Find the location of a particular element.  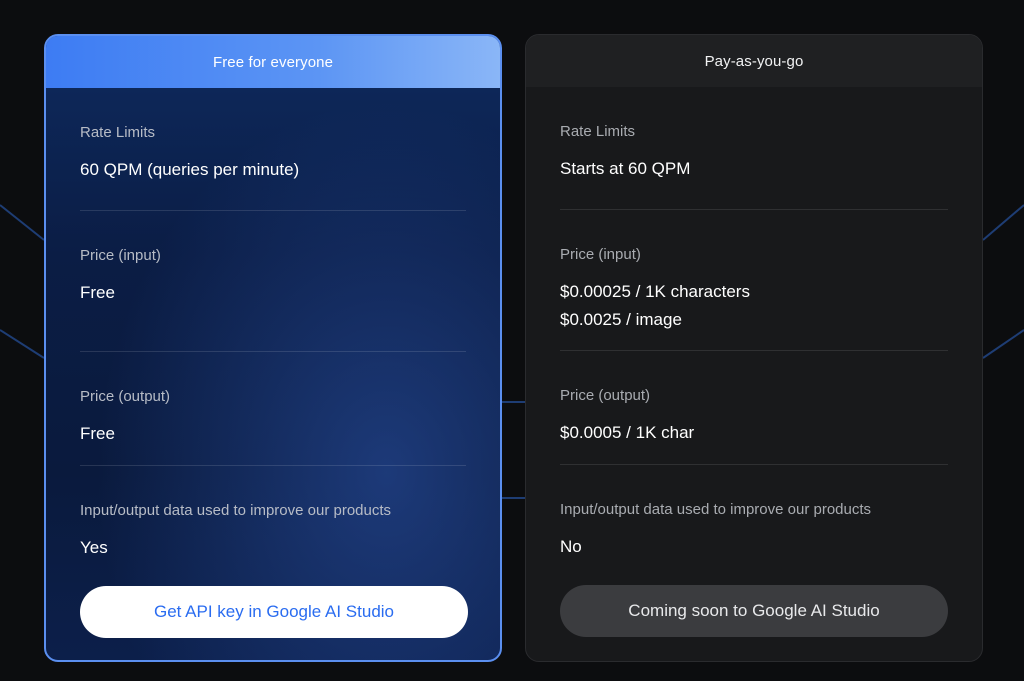

get-api-key-button: Get API key in Google AI Studio is located at coordinates (274, 612).